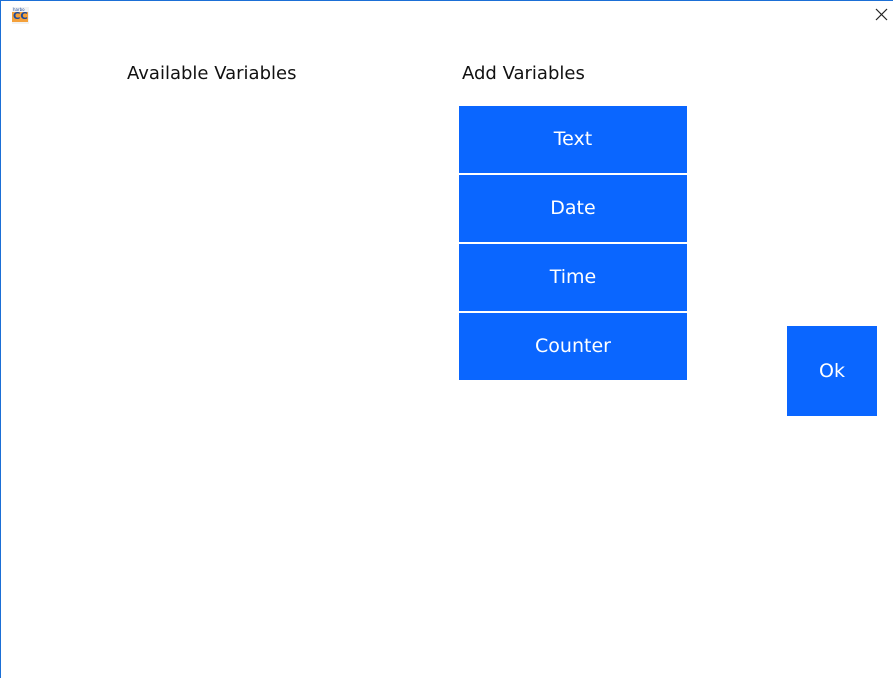 This screenshot has height=679, width=894. I want to click on available-variables-heading: Available Variables, so click(212, 73).